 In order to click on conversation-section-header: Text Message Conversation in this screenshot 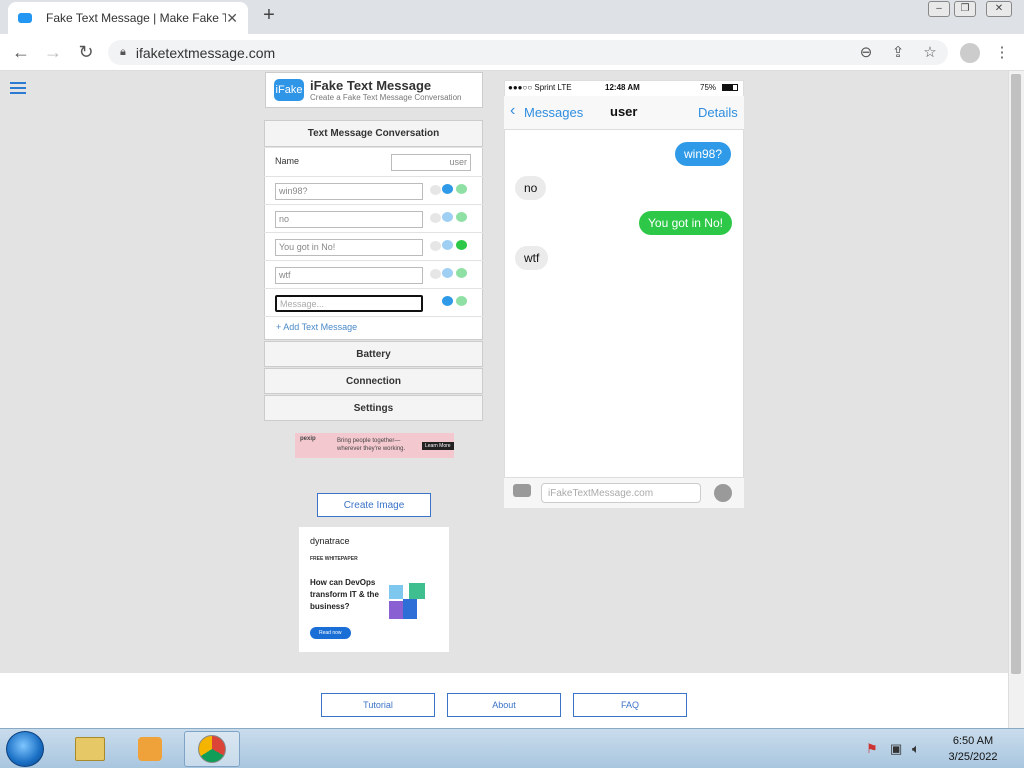, I will do `click(373, 133)`.